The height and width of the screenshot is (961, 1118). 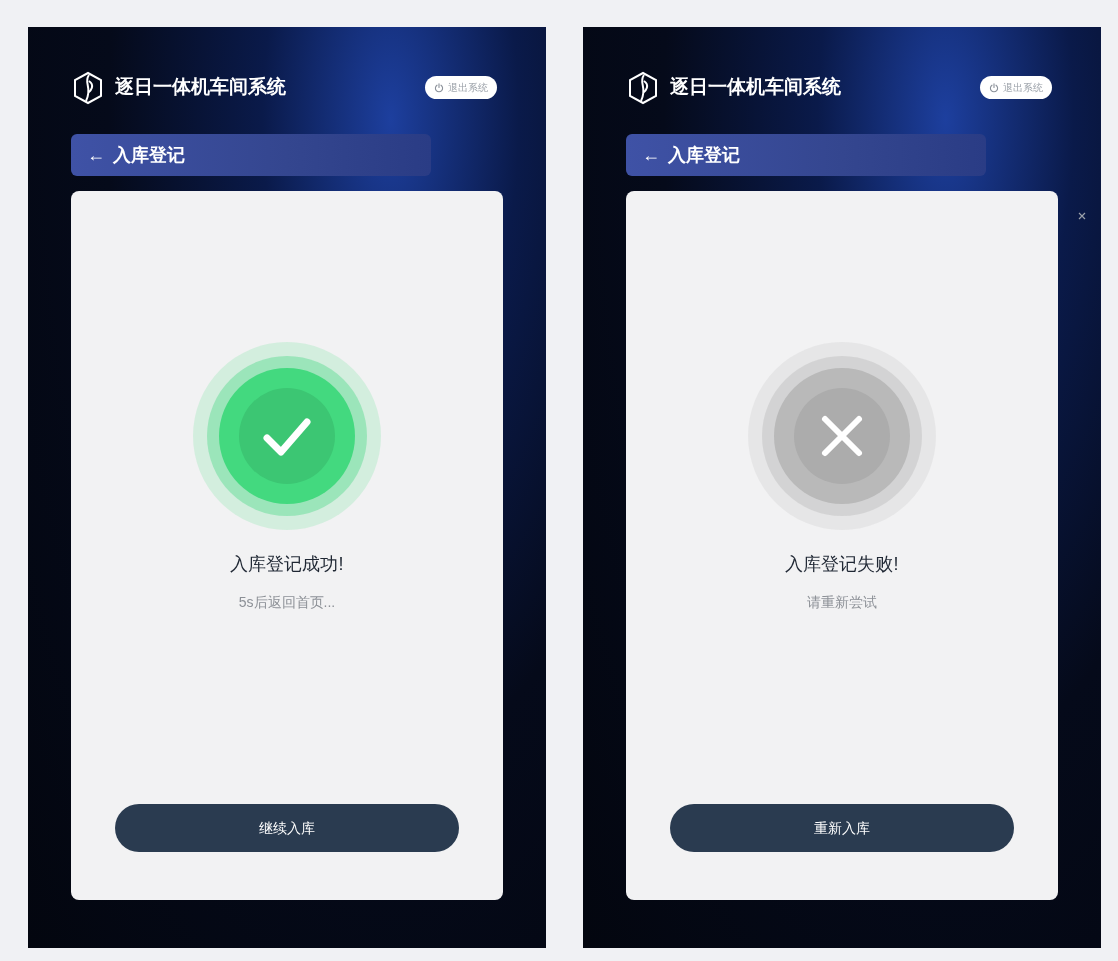 What do you see at coordinates (842, 602) in the screenshot?
I see `result-message: 请重新尝试` at bounding box center [842, 602].